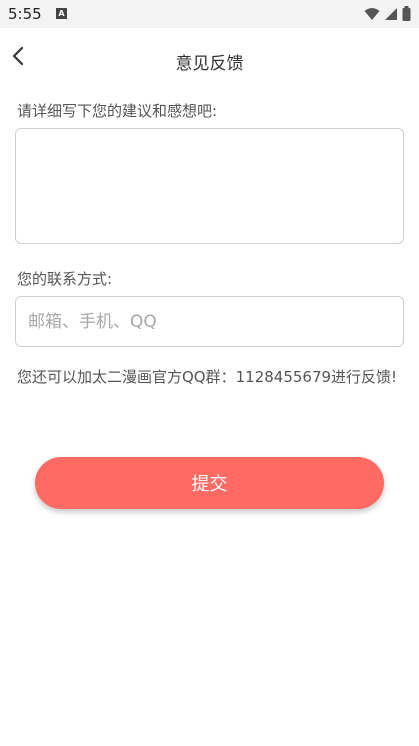  Describe the element at coordinates (209, 186) in the screenshot. I see `suggestion-textarea` at that location.